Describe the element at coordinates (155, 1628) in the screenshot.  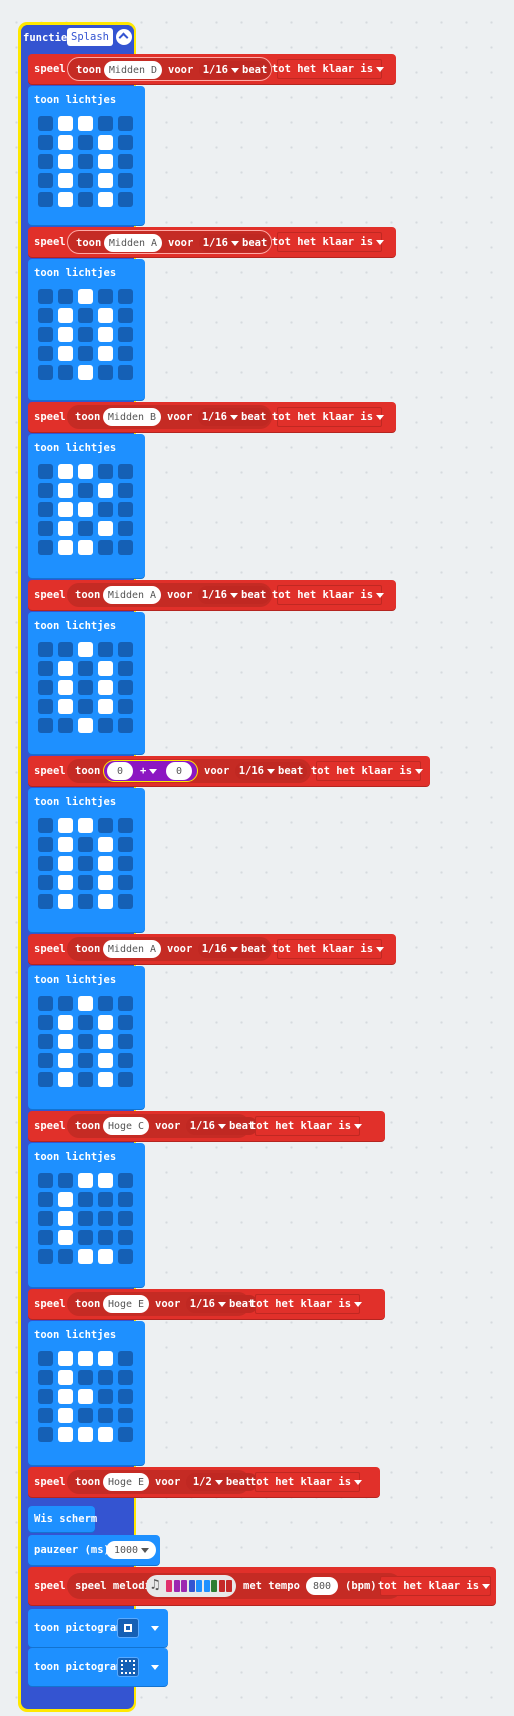
I see `chevron-down-icon` at that location.